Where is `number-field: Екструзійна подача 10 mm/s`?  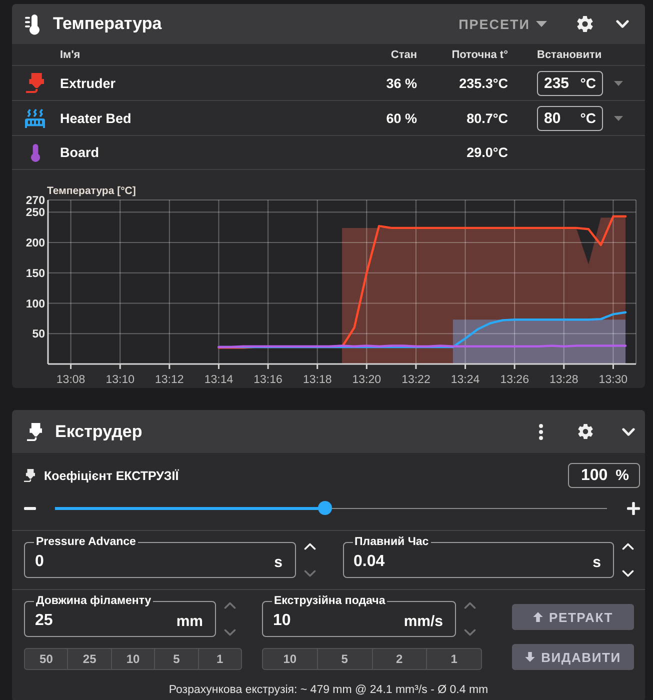 number-field: Екструзійна подача 10 mm/s is located at coordinates (359, 616).